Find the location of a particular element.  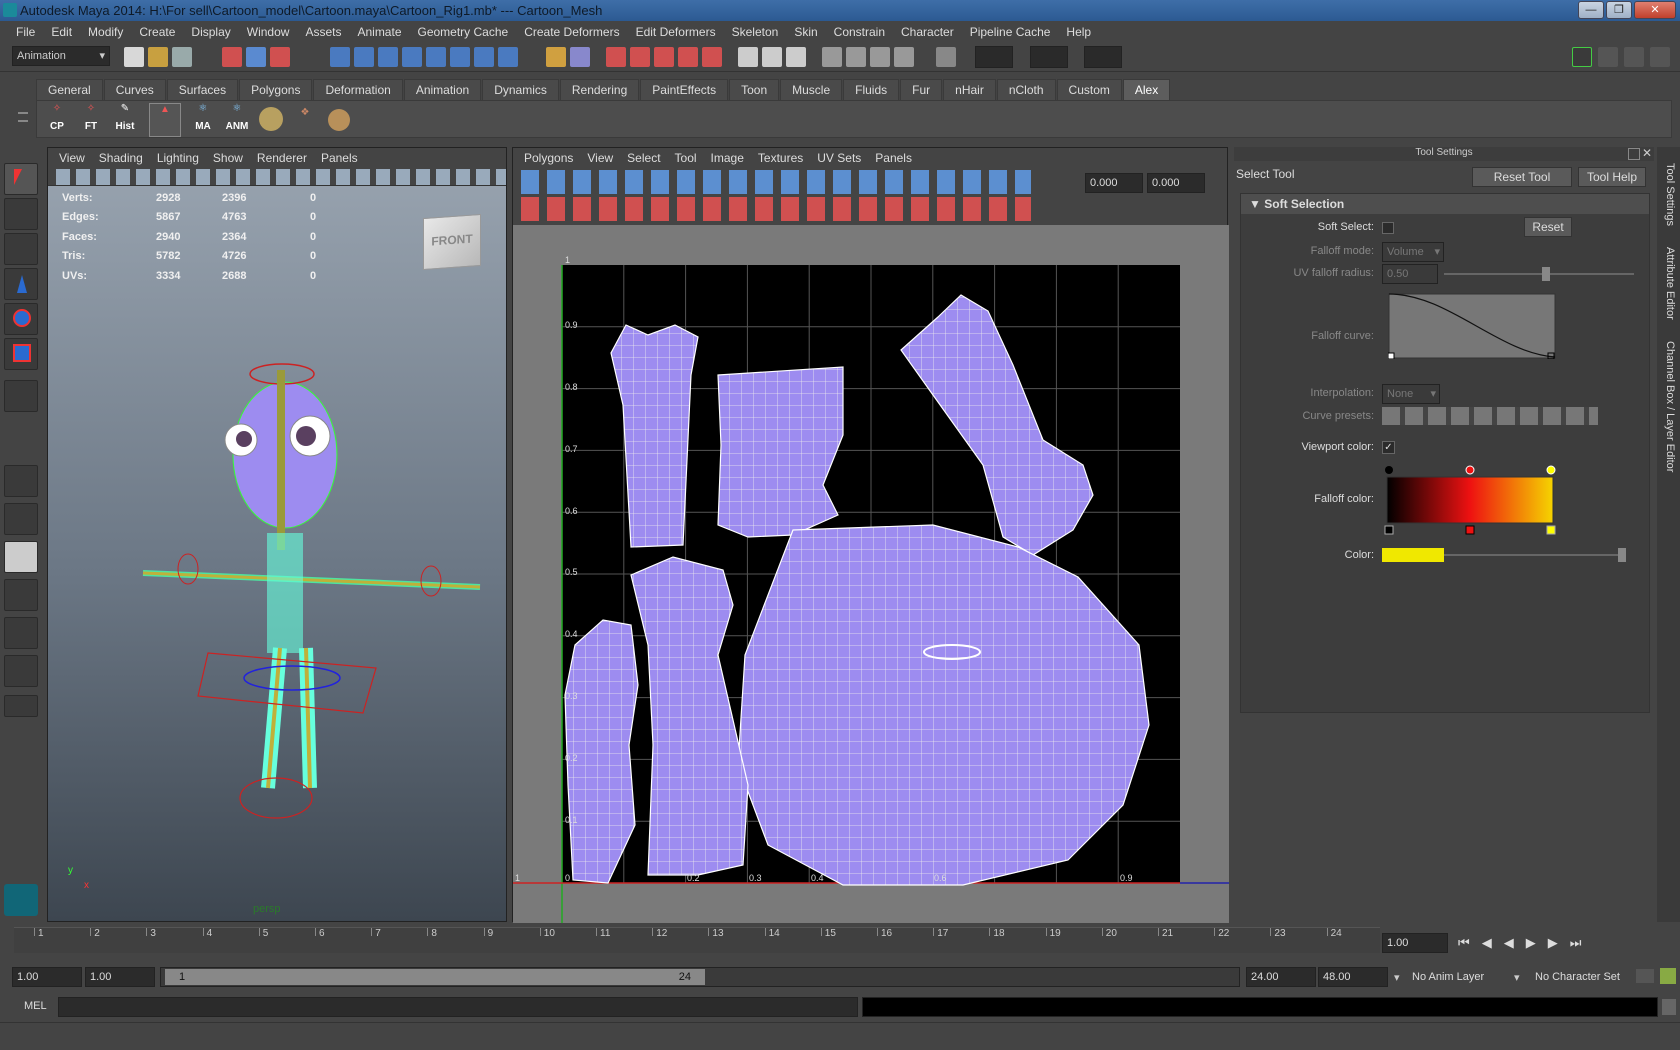

uv-menu-image: Image is located at coordinates (727, 158).